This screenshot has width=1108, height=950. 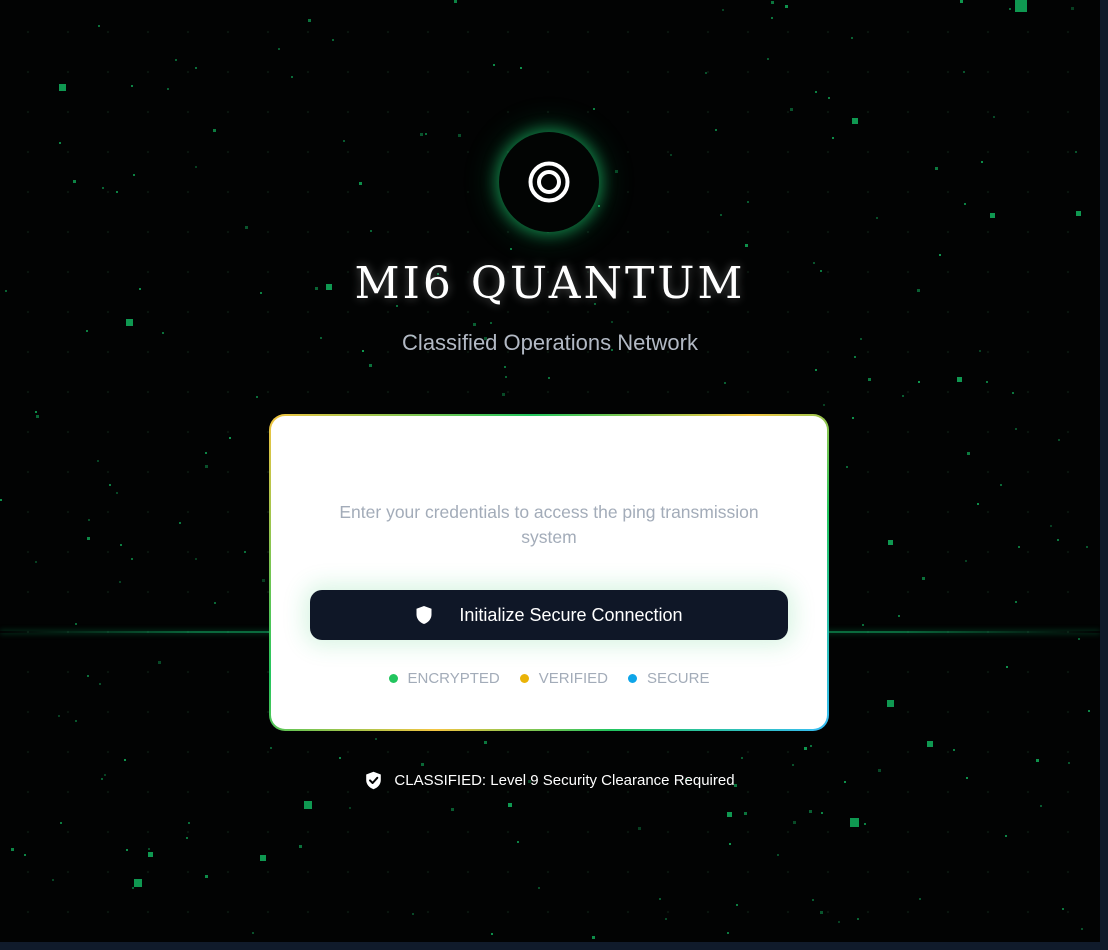 What do you see at coordinates (373, 780) in the screenshot?
I see `shield-check-icon` at bounding box center [373, 780].